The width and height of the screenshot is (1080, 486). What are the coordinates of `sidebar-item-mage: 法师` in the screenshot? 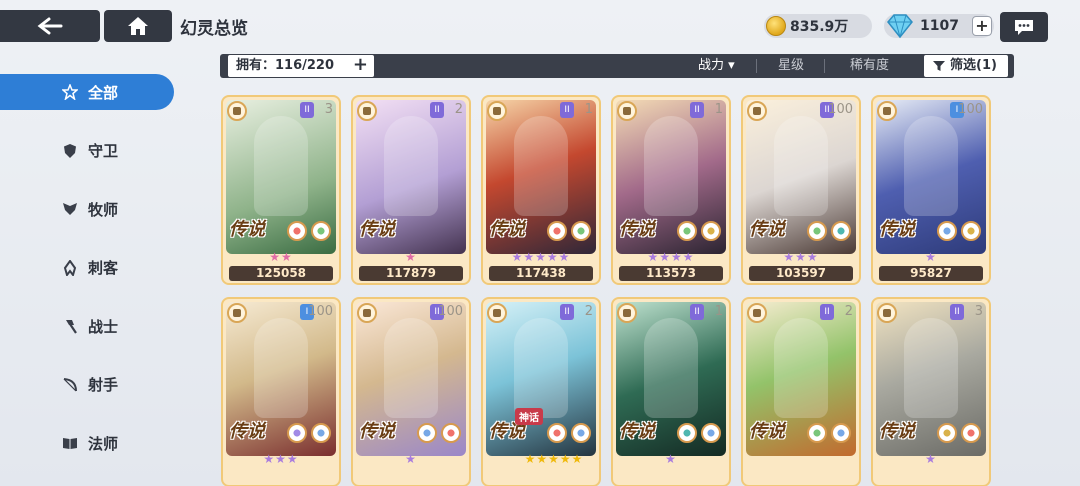 It's located at (90, 443).